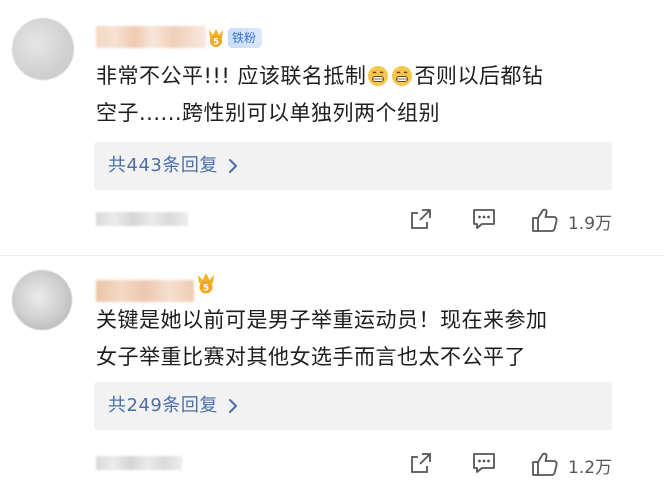 This screenshot has width=664, height=498. Describe the element at coordinates (332, 255) in the screenshot. I see `divider` at that location.